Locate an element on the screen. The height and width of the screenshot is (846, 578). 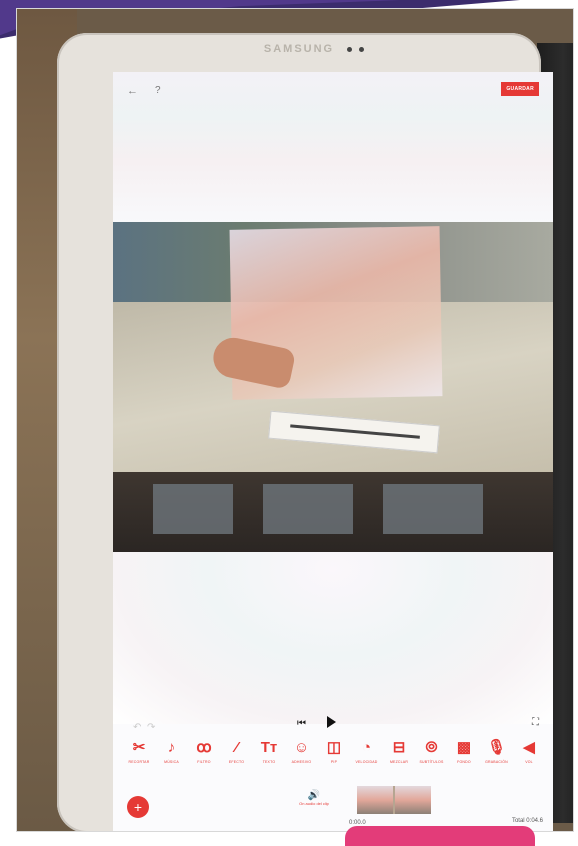
filter-icon: ꝏ is located at coordinates (204, 747).